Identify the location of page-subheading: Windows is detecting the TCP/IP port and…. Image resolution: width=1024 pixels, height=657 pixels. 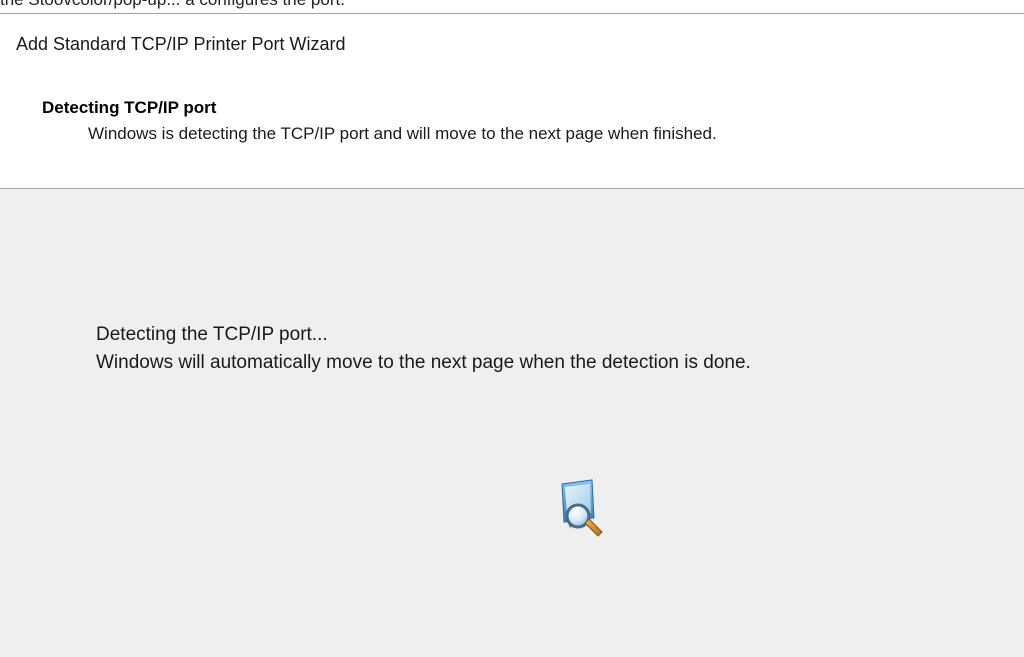
(402, 133).